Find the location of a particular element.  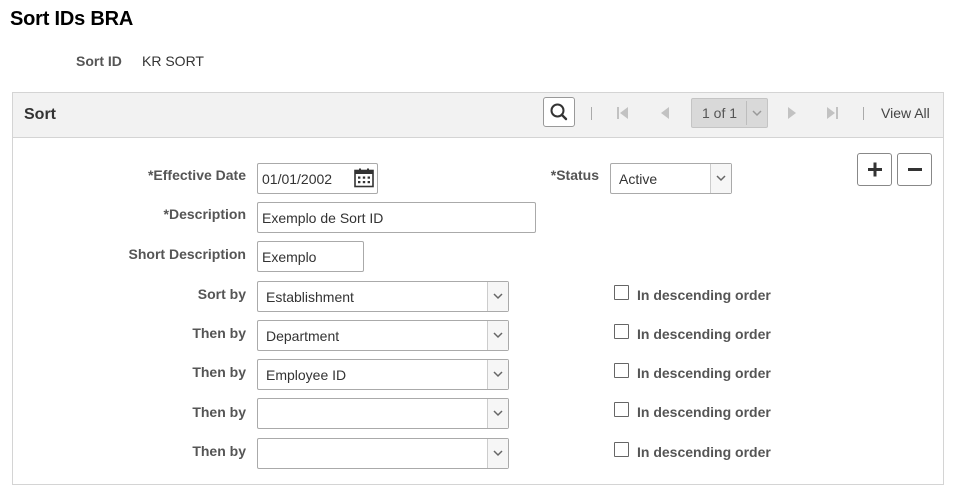

sort-by-label: Sort by is located at coordinates (221, 294).